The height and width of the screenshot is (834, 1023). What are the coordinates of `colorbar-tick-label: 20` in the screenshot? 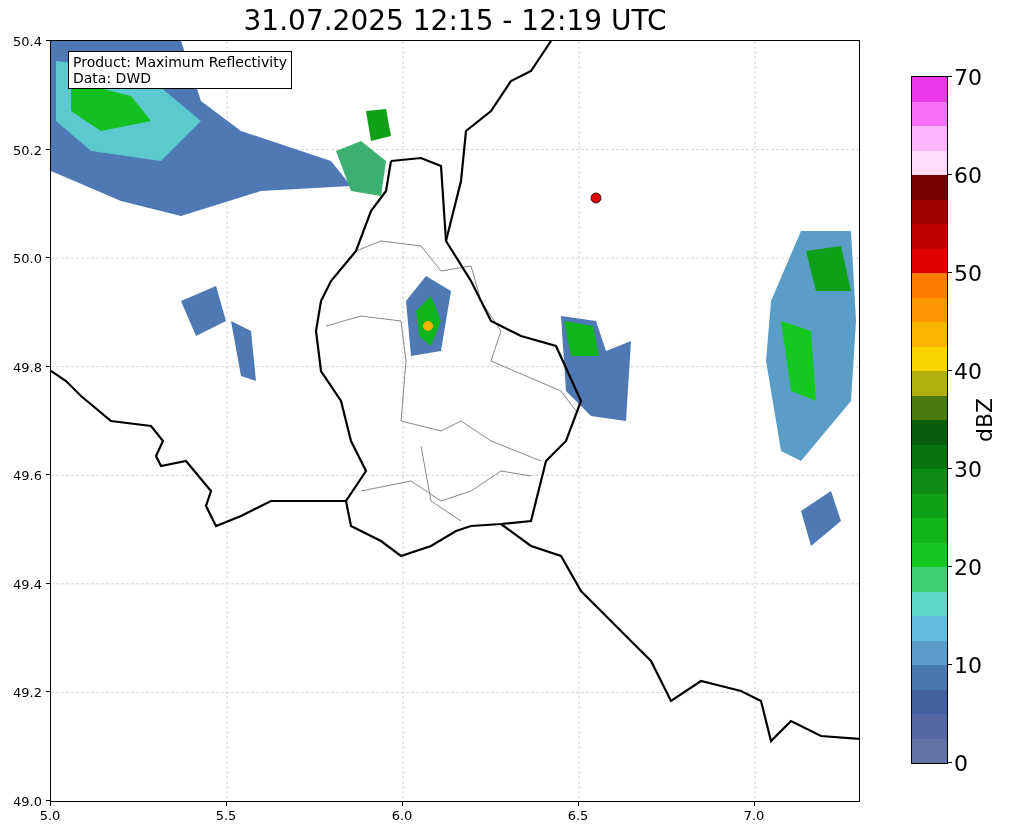 It's located at (968, 567).